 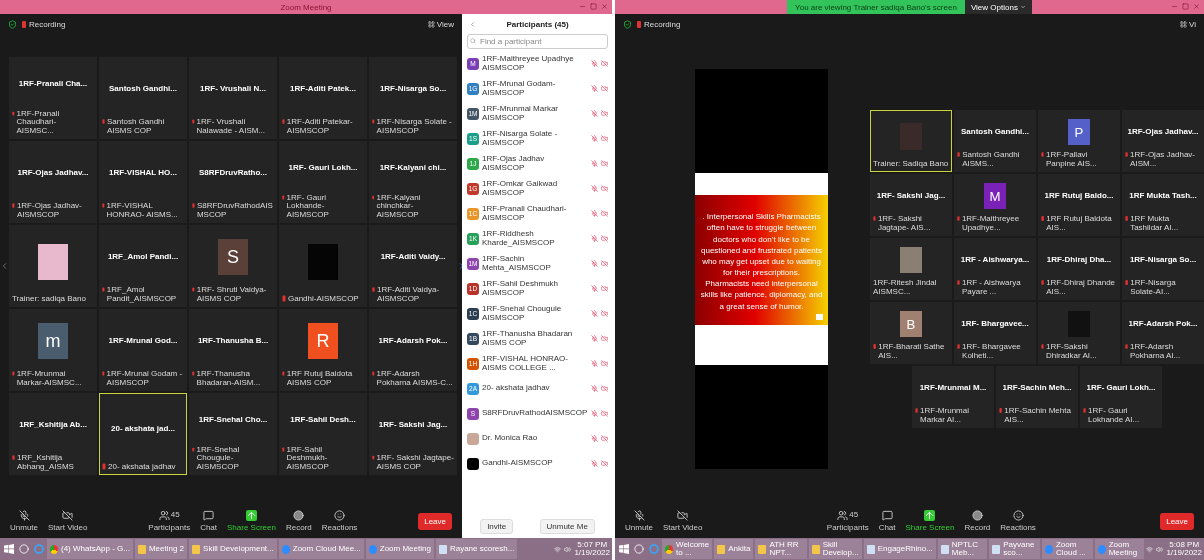 I want to click on video-tile: Trainer: sadiqa Bano, so click(x=53, y=266).